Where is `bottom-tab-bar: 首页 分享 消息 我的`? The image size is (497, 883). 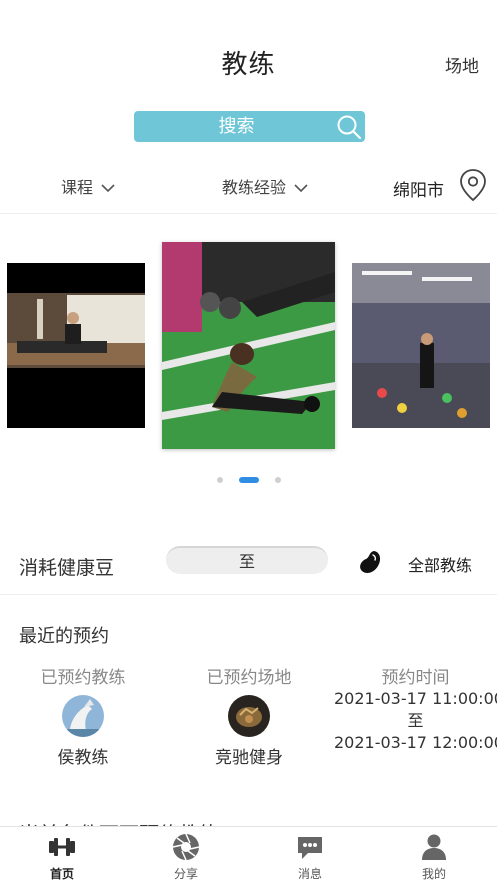
bottom-tab-bar: 首页 分享 消息 我的 is located at coordinates (248, 854).